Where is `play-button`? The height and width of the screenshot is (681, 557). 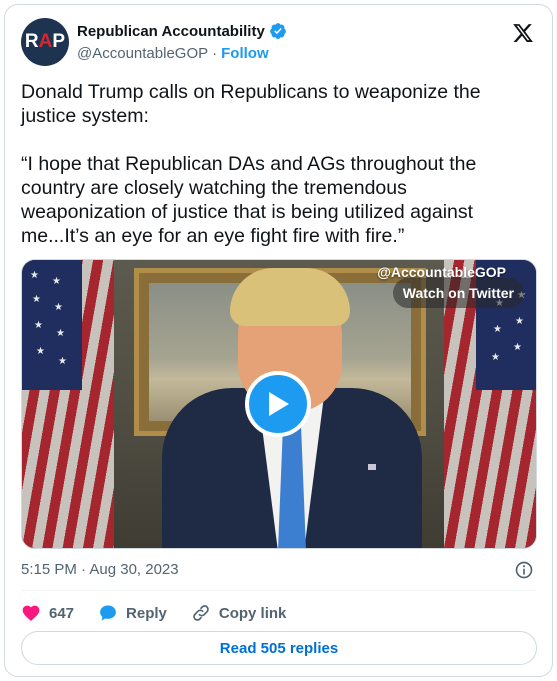 play-button is located at coordinates (278, 404).